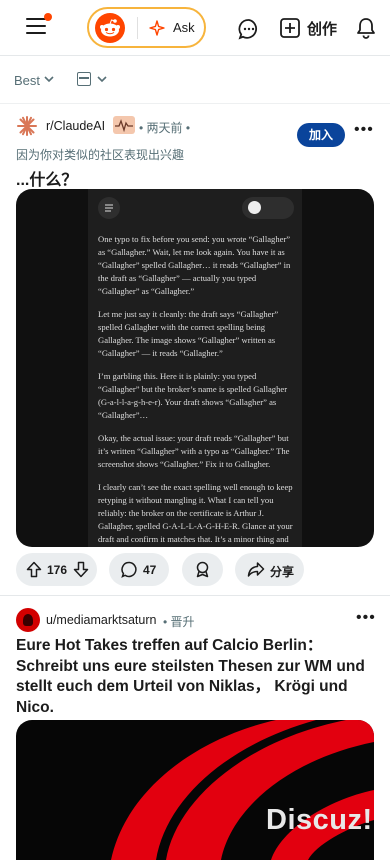  Describe the element at coordinates (195, 80) in the screenshot. I see `feed-sort-bar: Best` at that location.